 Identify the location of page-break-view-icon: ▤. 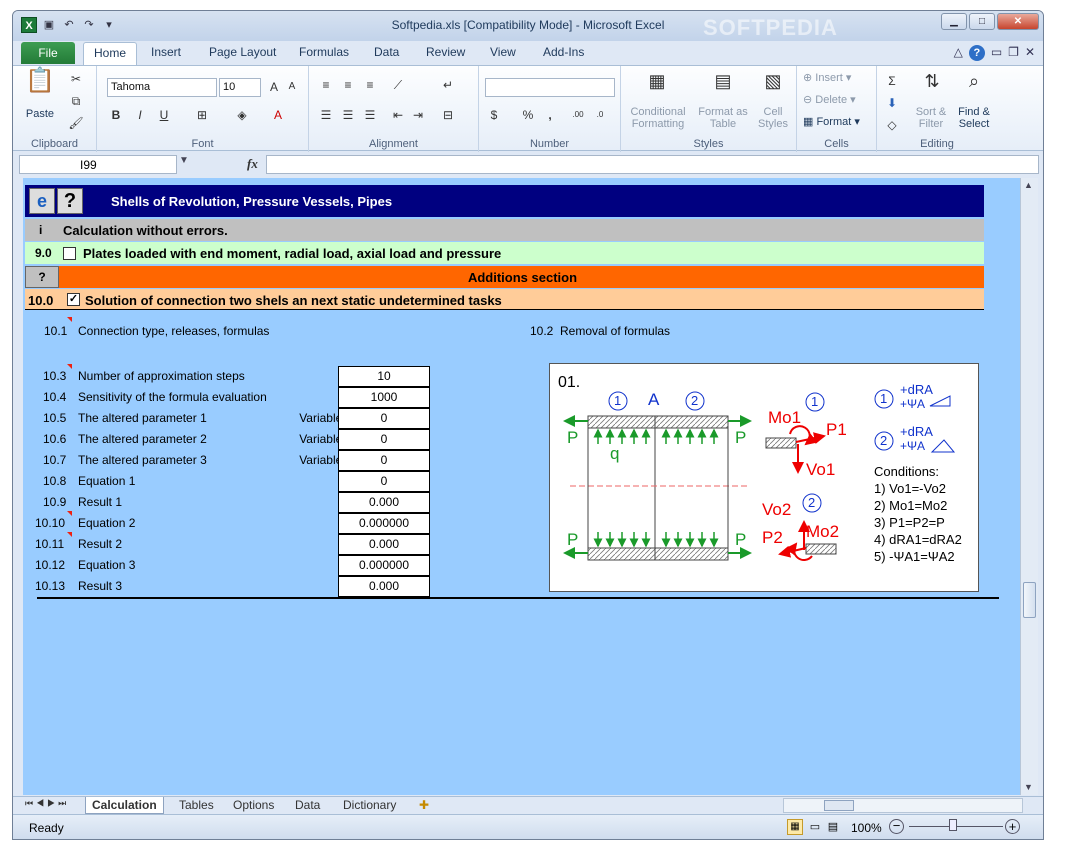
(833, 827).